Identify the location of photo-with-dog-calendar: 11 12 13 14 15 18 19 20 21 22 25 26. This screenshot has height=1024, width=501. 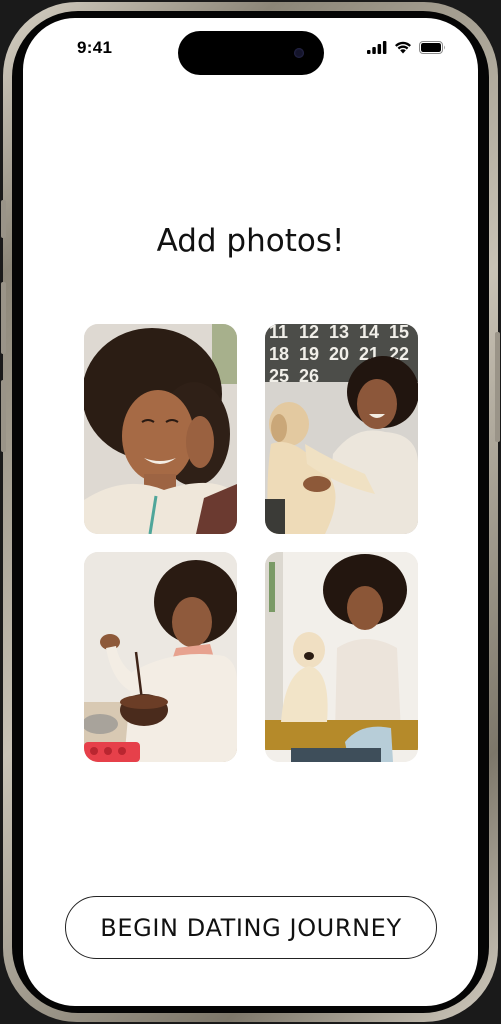
(341, 429).